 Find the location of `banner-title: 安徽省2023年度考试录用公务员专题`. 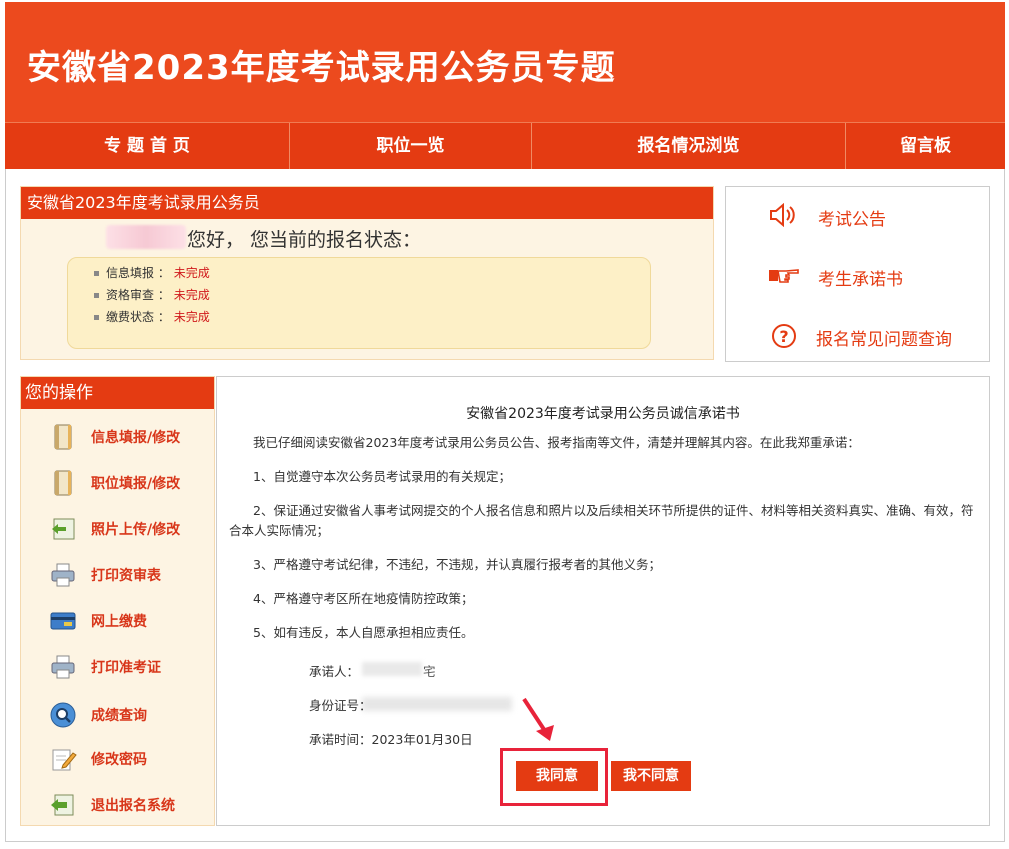

banner-title: 安徽省2023年度考试录用公务员专题 is located at coordinates (321, 68).